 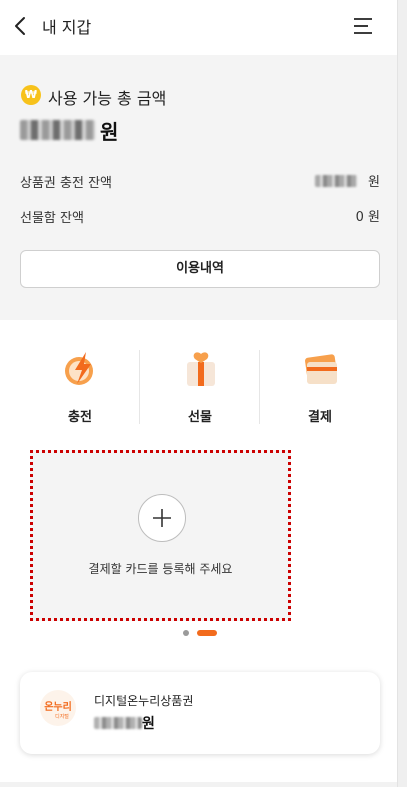 What do you see at coordinates (57, 130) in the screenshot?
I see `masked-total-value` at bounding box center [57, 130].